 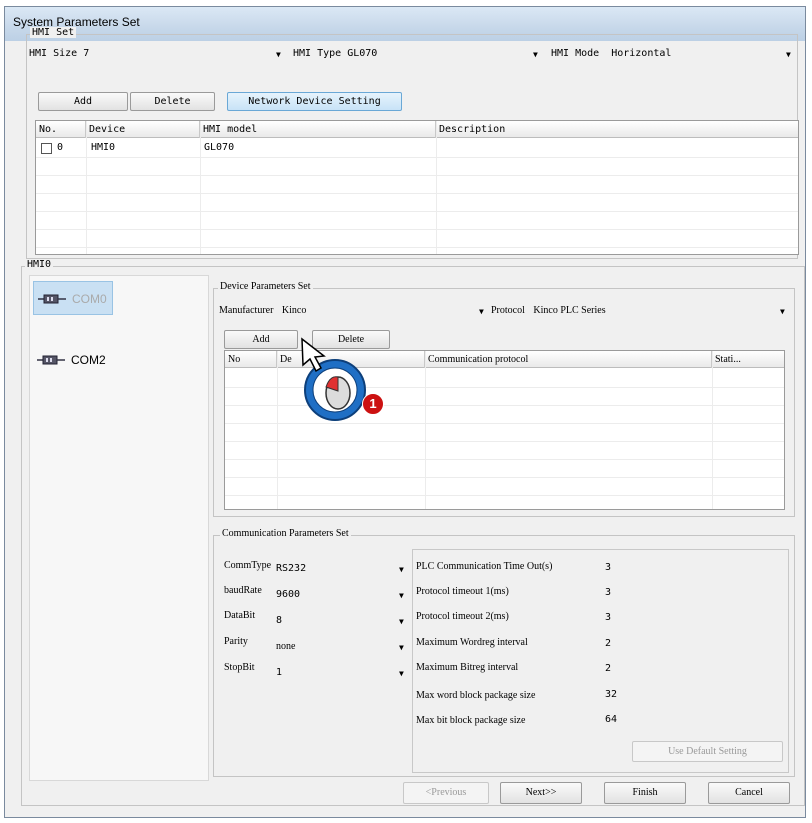 What do you see at coordinates (317, 53) in the screenshot?
I see `hmi-type-label: HMI Type` at bounding box center [317, 53].